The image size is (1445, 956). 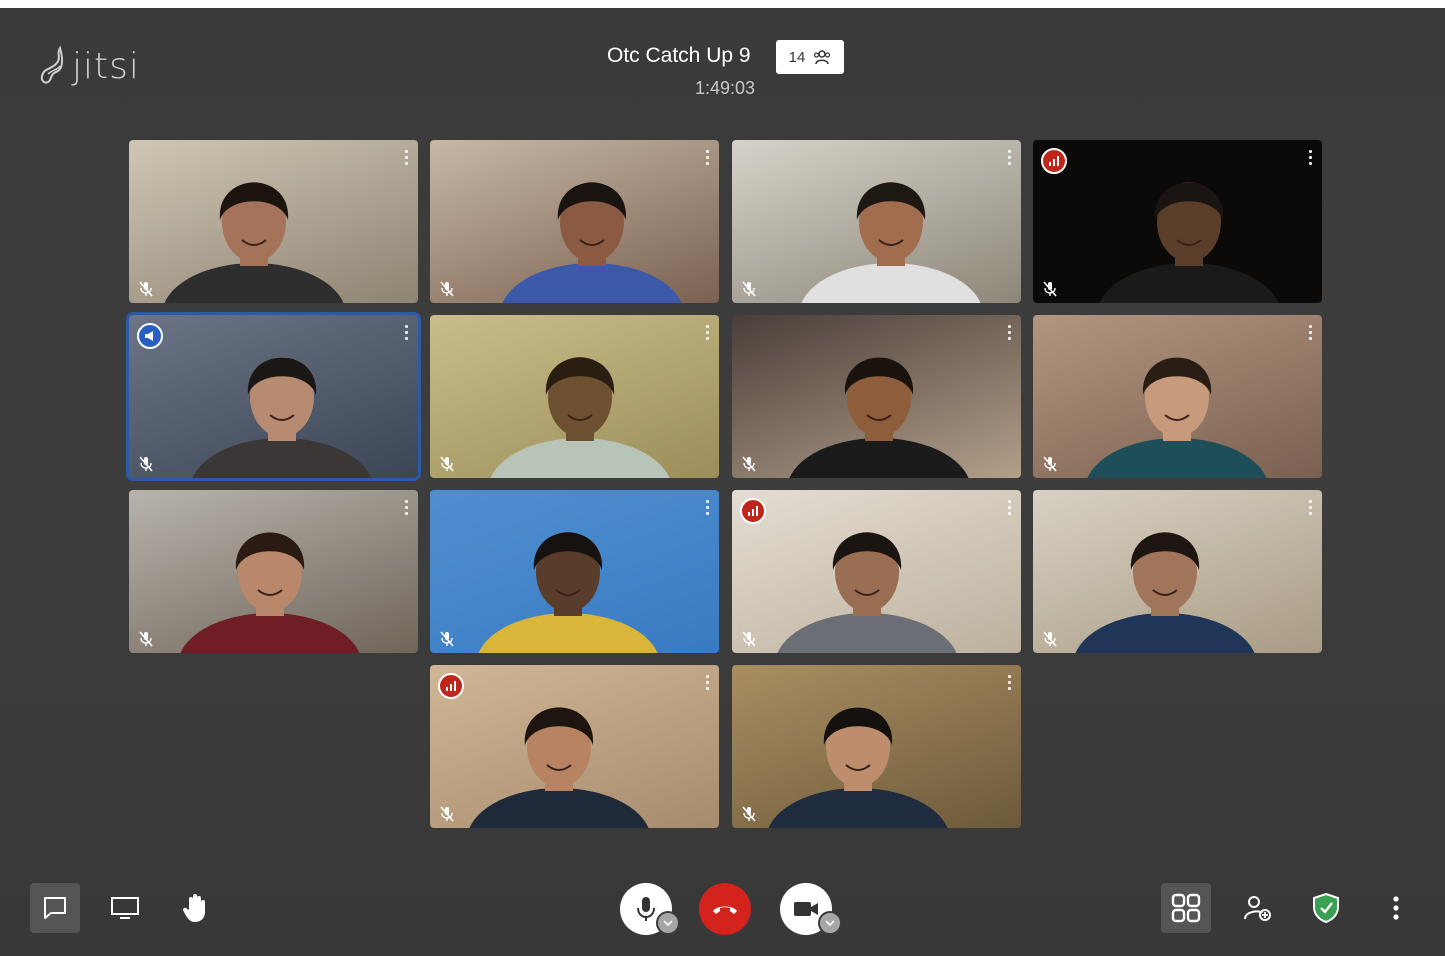 I want to click on security-shield-icon, so click(x=1326, y=908).